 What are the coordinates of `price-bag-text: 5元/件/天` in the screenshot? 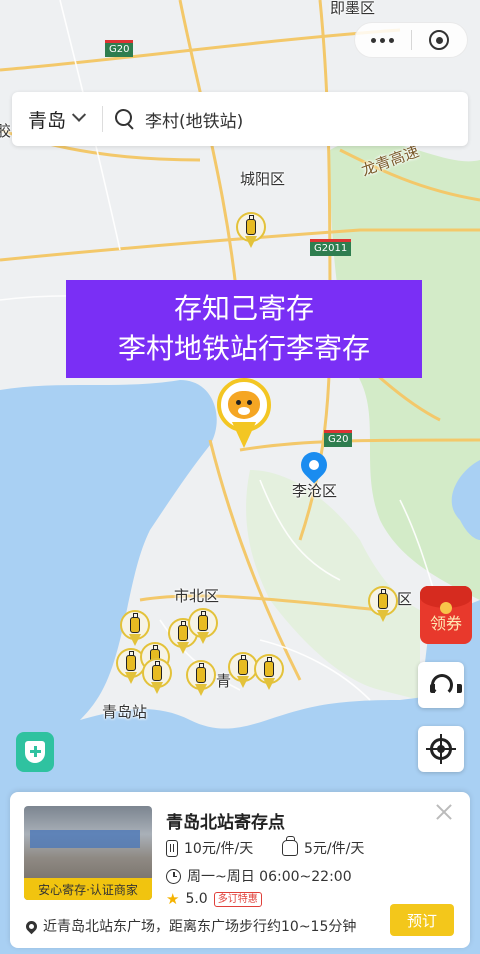 It's located at (334, 849).